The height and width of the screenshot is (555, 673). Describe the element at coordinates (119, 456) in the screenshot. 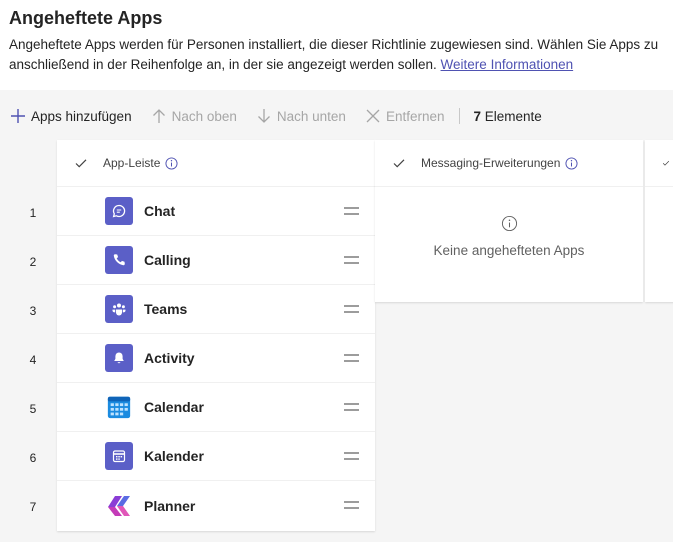

I see `calendar-icon` at that location.